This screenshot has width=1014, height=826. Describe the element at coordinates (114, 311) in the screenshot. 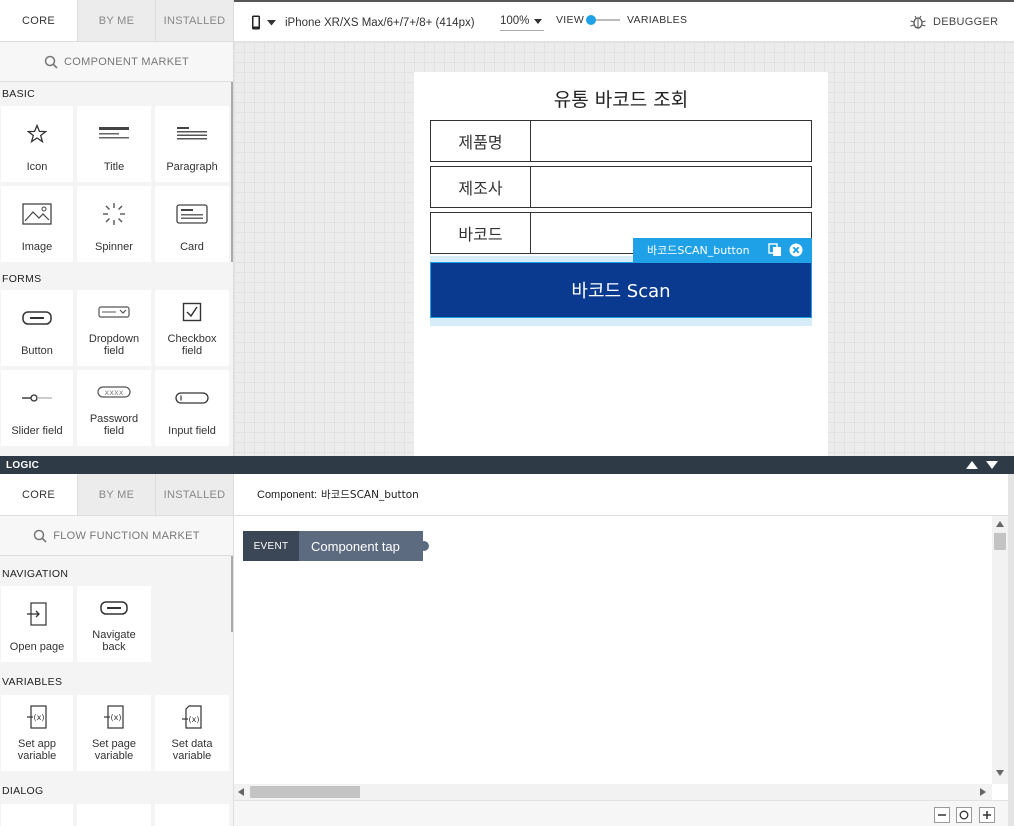

I see `dropdown-icon` at that location.